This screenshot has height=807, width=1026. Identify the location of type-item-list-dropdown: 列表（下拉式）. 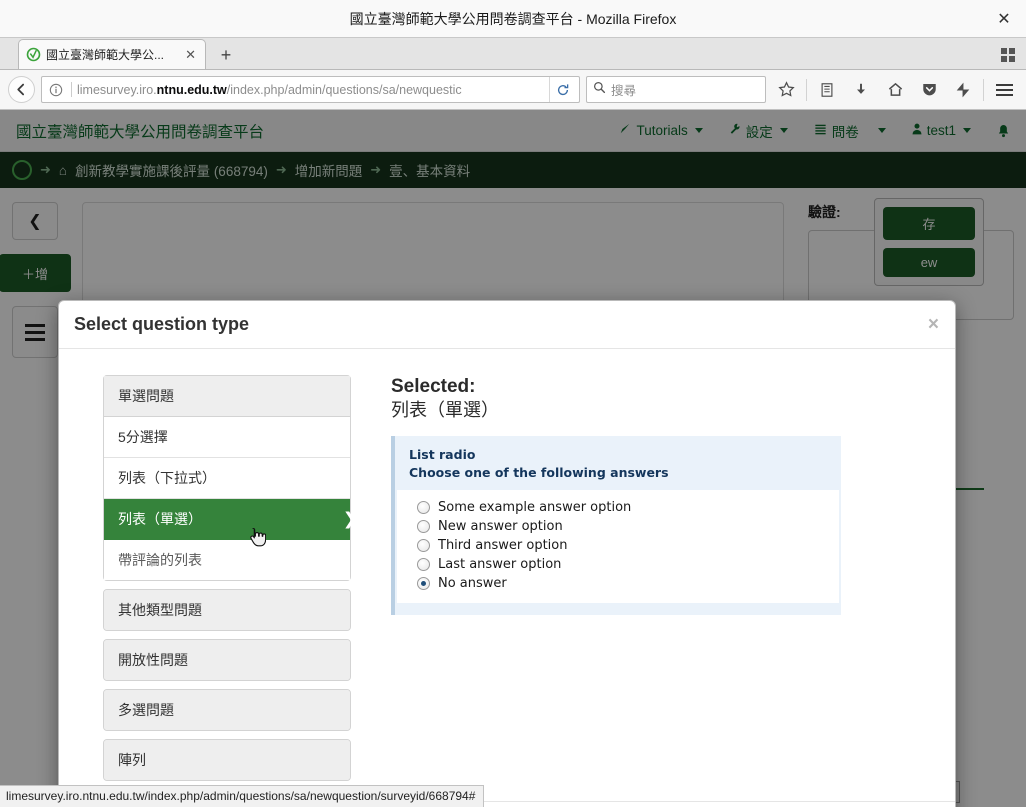
(227, 478).